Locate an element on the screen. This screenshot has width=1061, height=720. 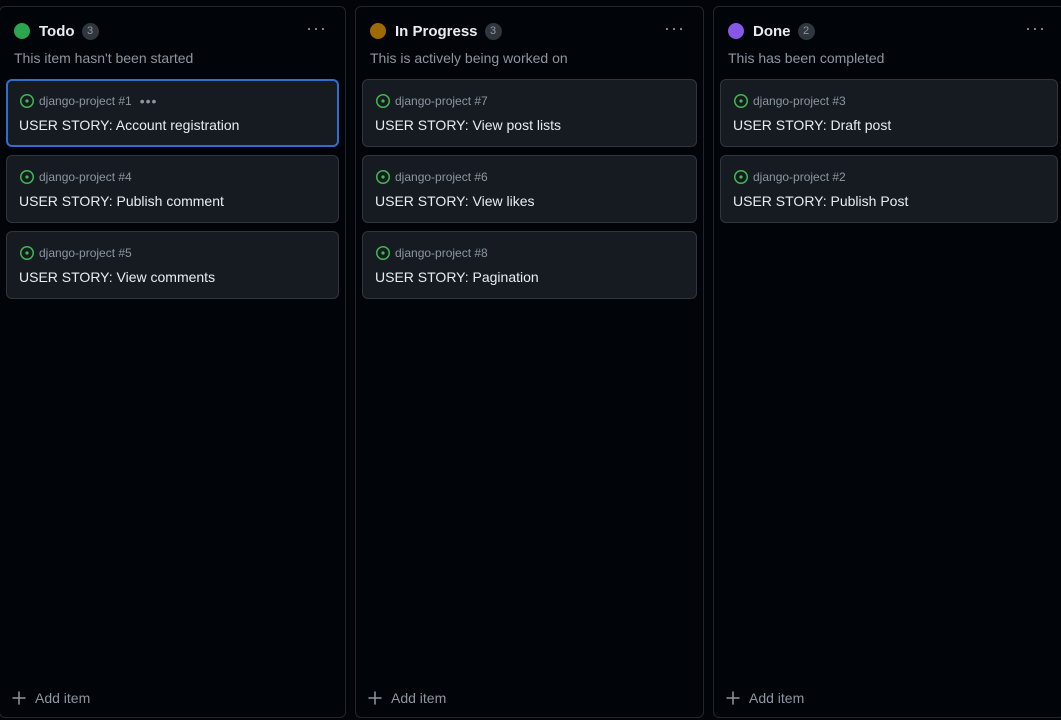
column-title: Todo is located at coordinates (57, 31).